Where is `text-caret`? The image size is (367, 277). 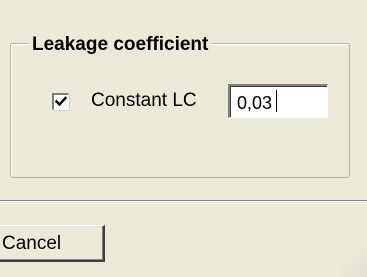
text-caret is located at coordinates (276, 101).